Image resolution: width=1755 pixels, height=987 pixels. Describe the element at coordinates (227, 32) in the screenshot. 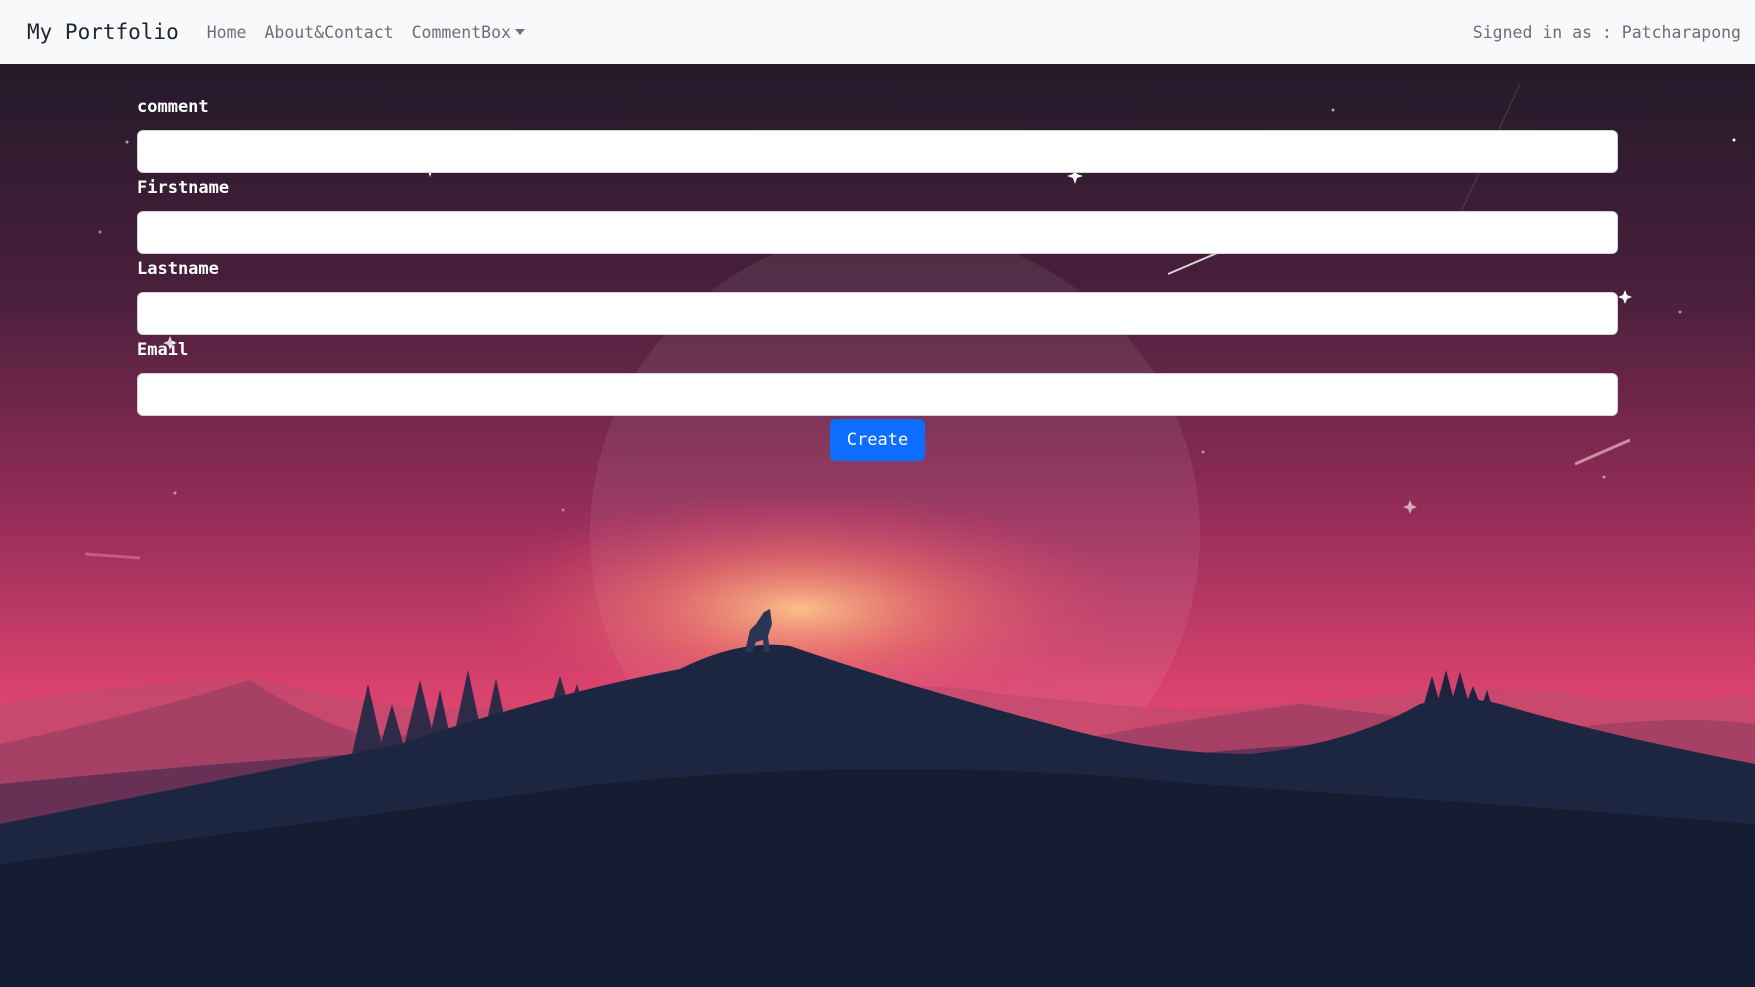

I see `nav-home: Home` at that location.